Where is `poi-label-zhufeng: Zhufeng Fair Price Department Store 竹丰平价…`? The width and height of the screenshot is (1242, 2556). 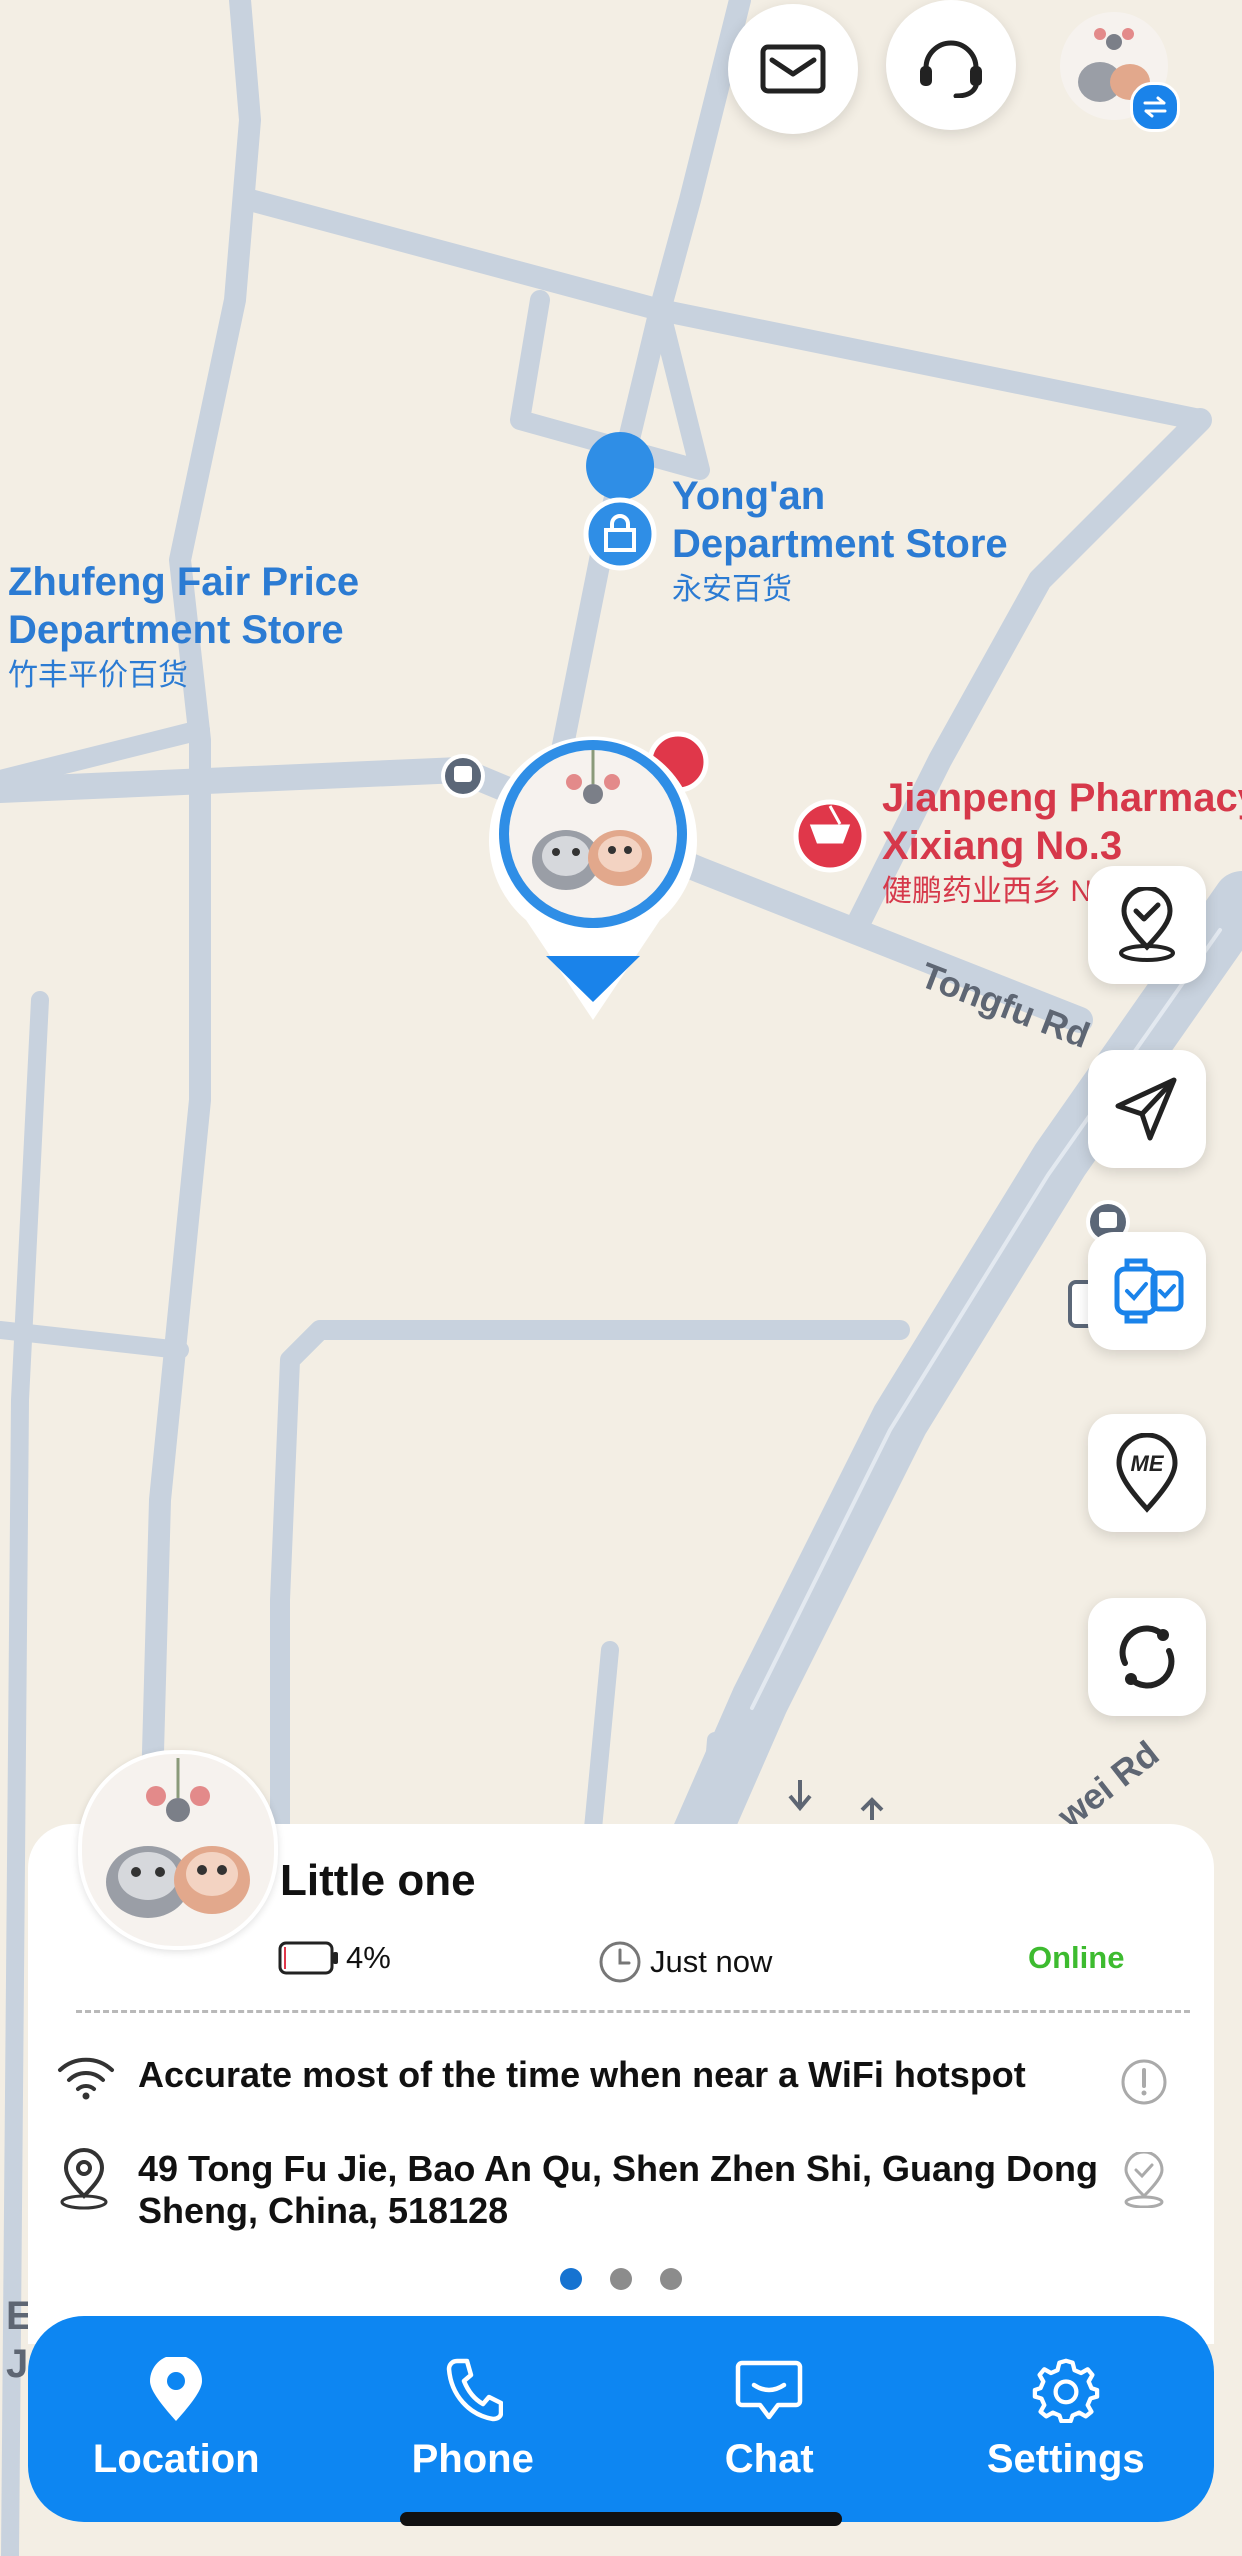 poi-label-zhufeng: Zhufeng Fair Price Department Store 竹丰平价… is located at coordinates (183, 626).